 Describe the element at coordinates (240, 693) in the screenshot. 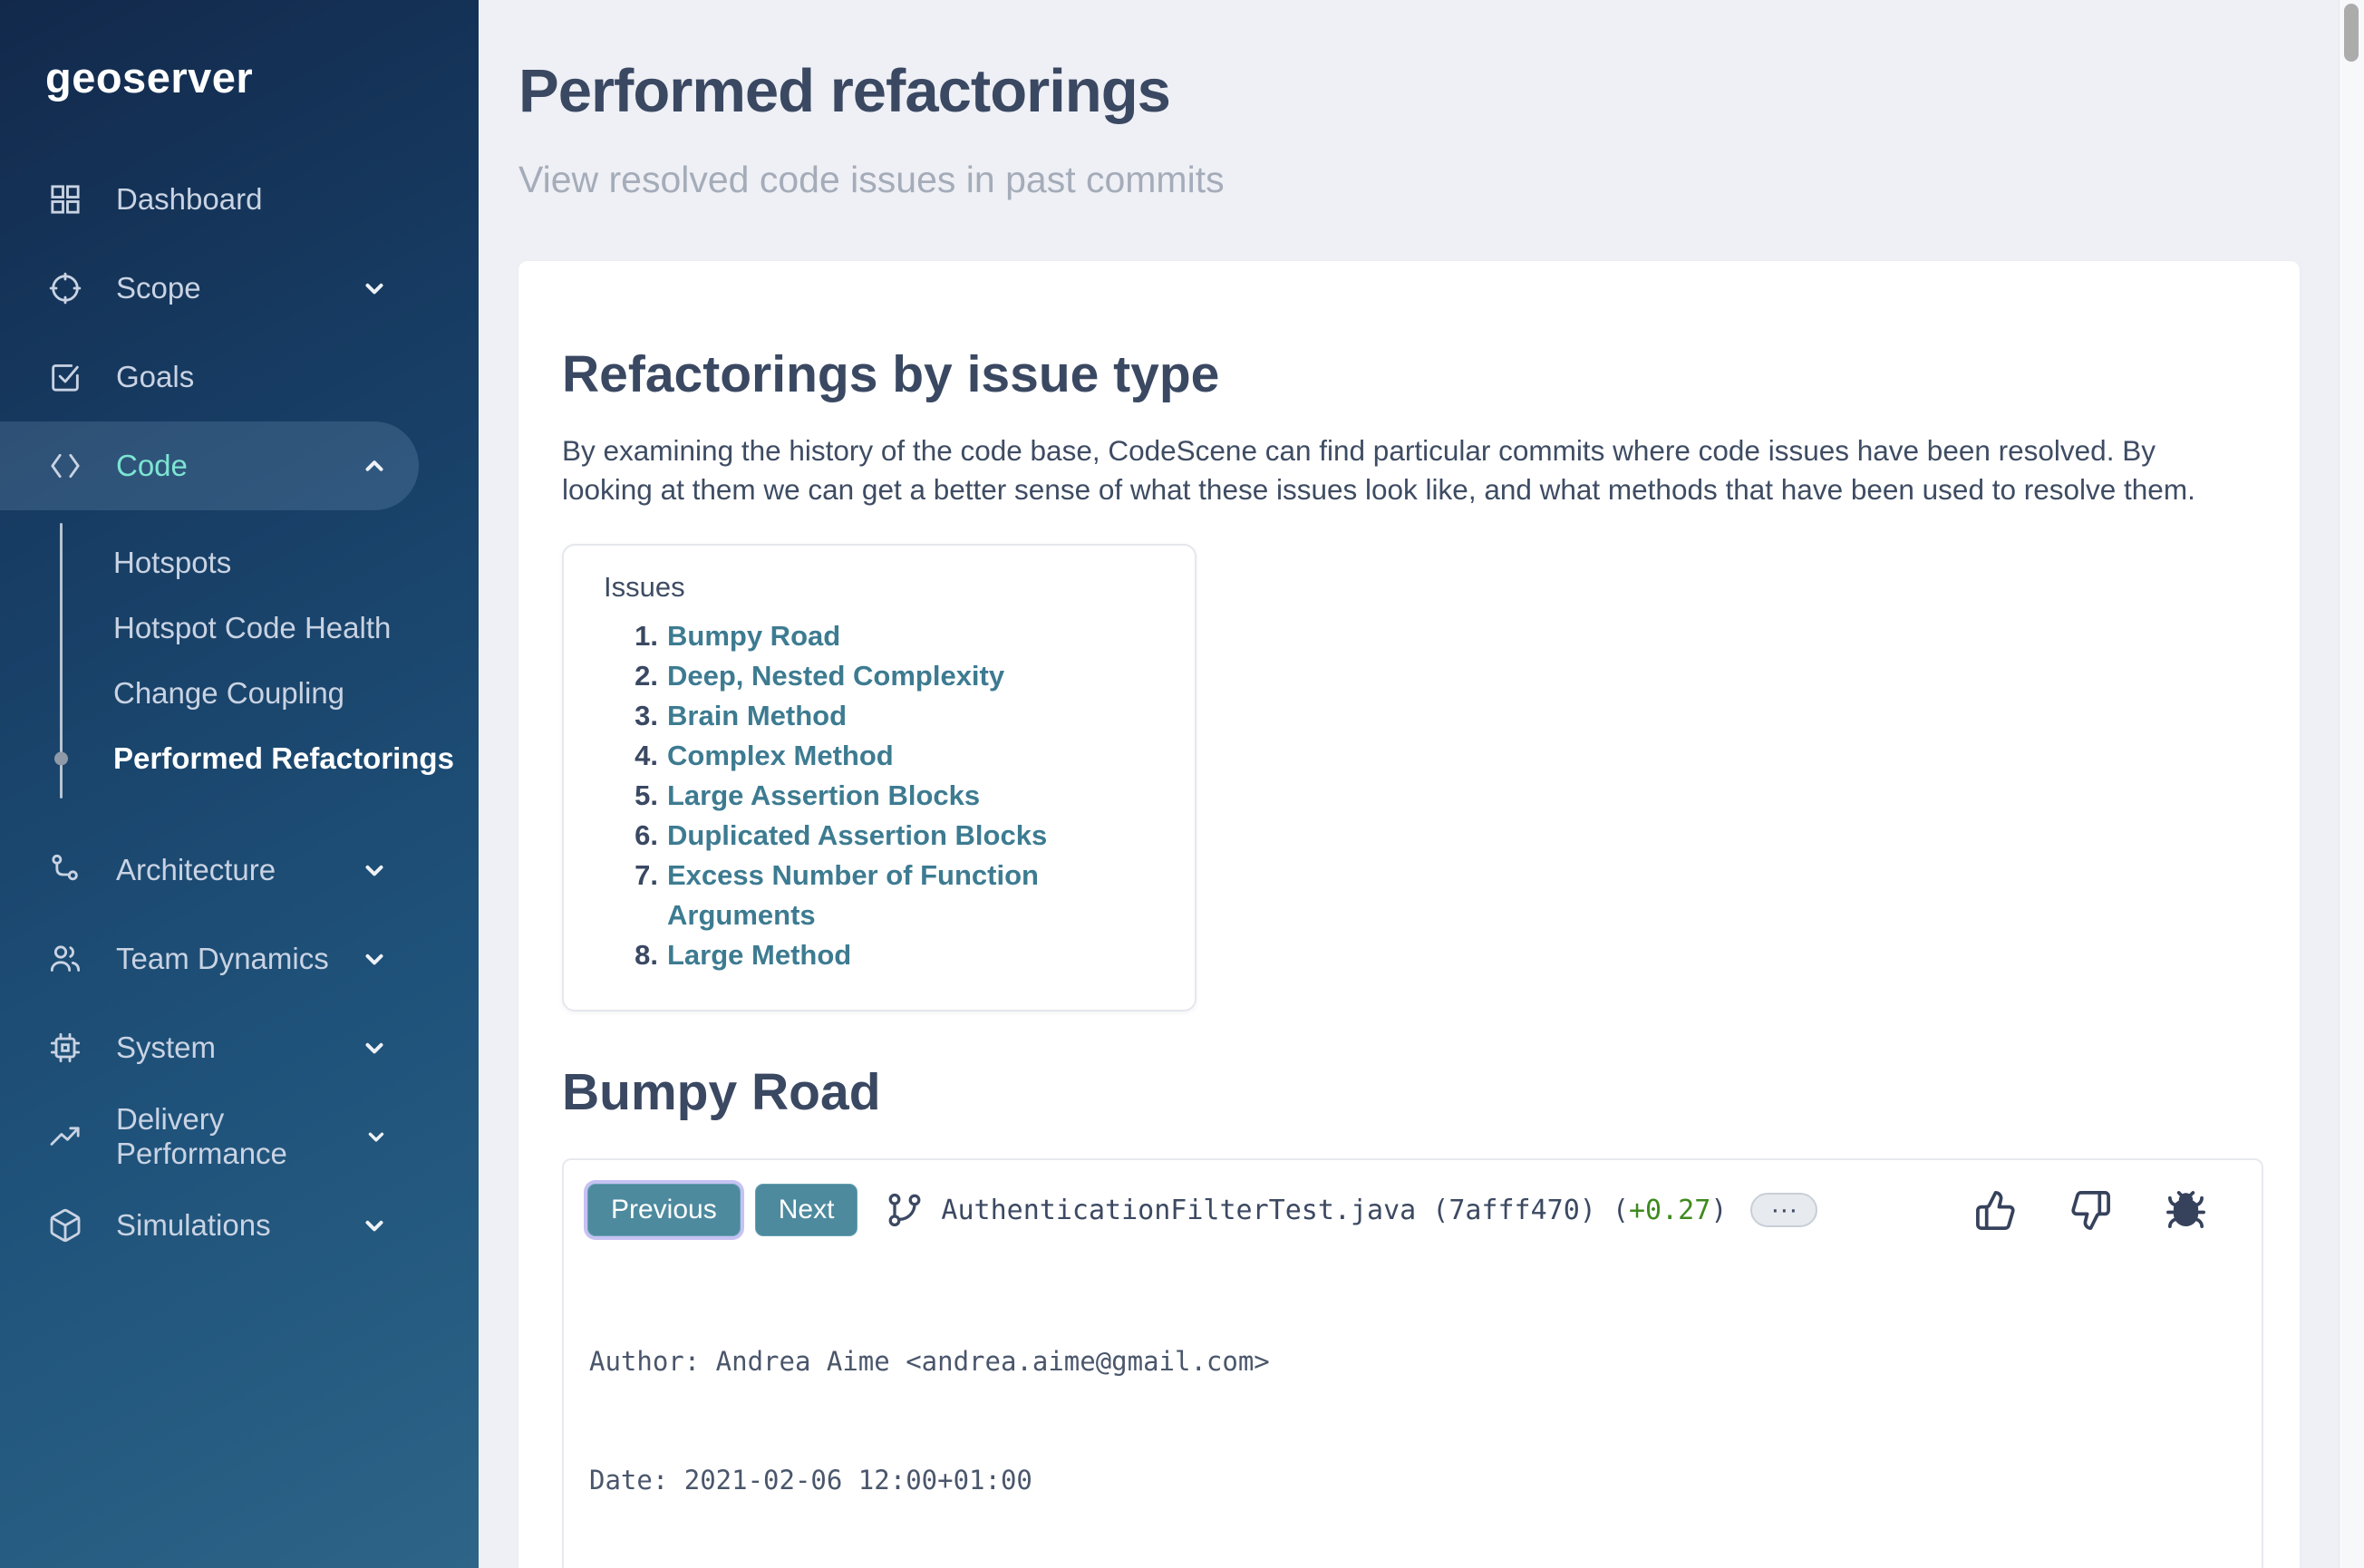

I see `sidebar-subitem-change-coupling: Change Coupling` at that location.